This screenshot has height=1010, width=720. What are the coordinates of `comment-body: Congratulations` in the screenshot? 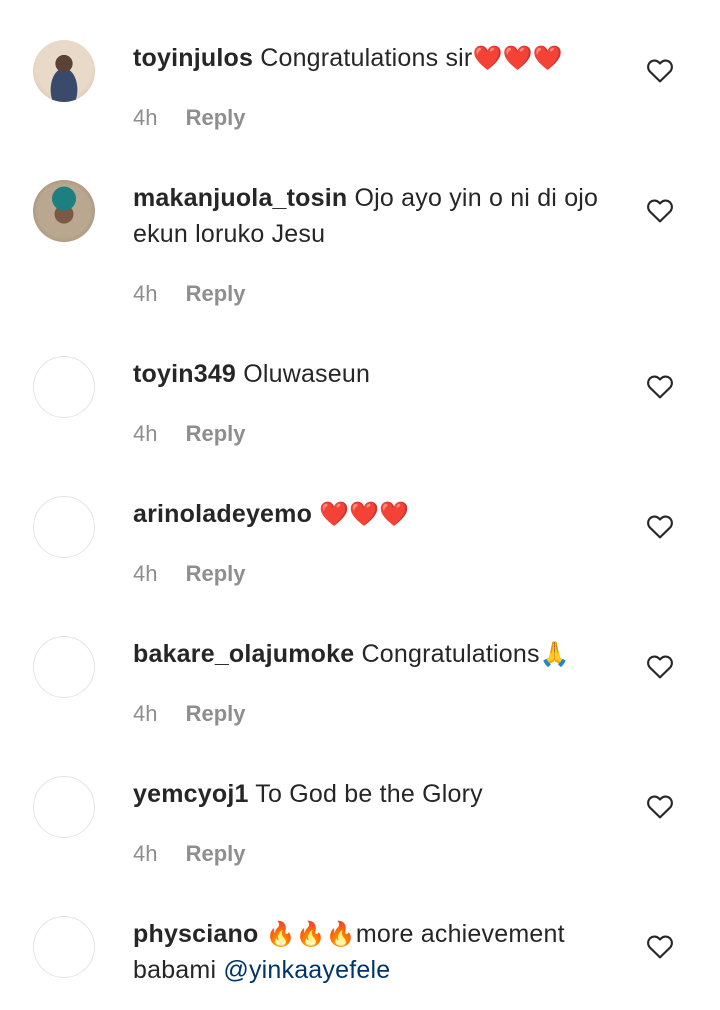 It's located at (450, 654).